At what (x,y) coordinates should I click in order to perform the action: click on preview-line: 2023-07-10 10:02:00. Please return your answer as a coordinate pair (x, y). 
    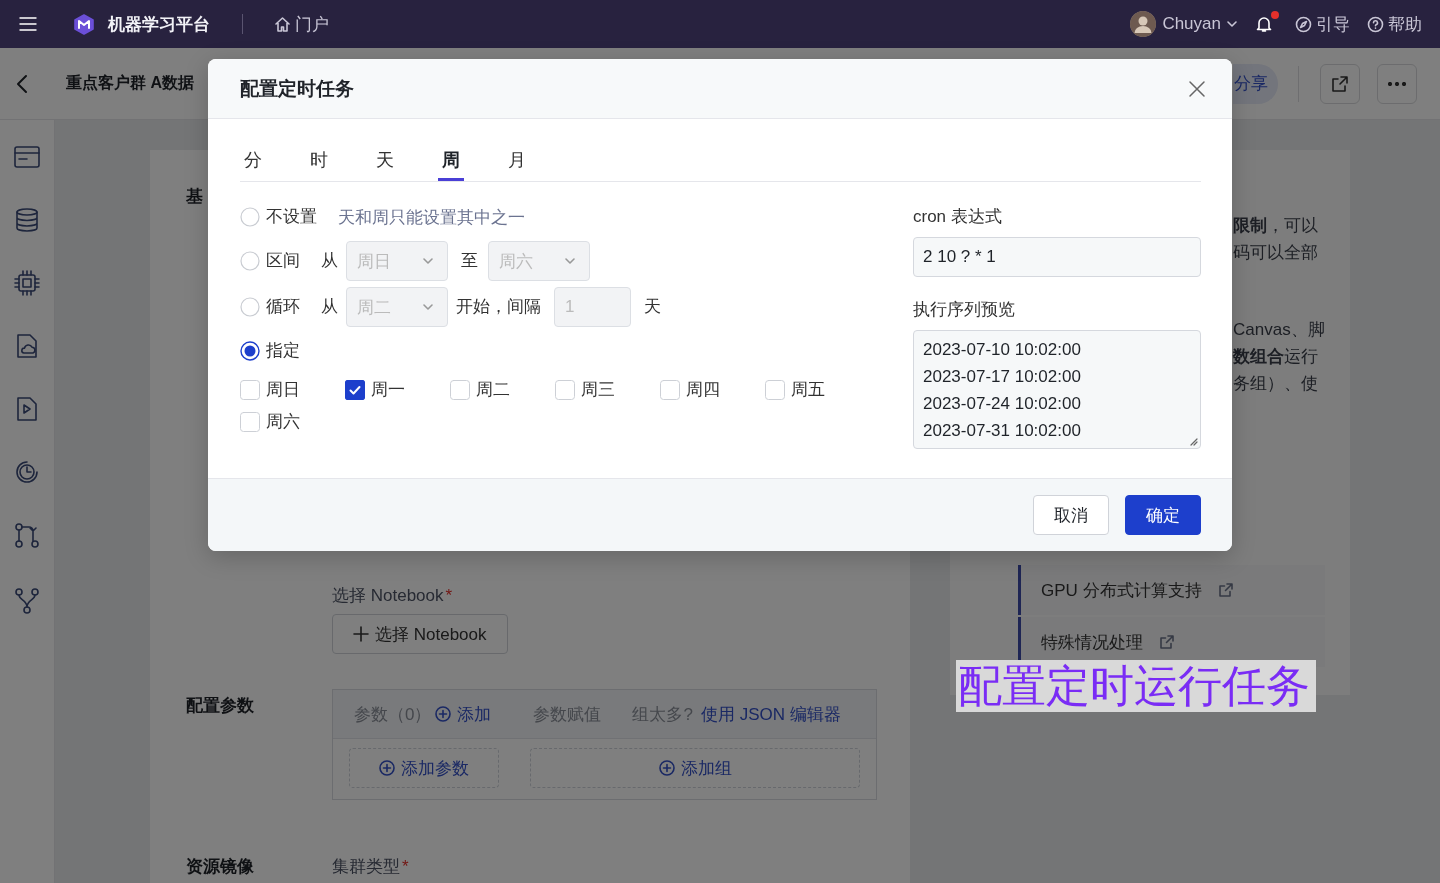
    Looking at the image, I should click on (1002, 350).